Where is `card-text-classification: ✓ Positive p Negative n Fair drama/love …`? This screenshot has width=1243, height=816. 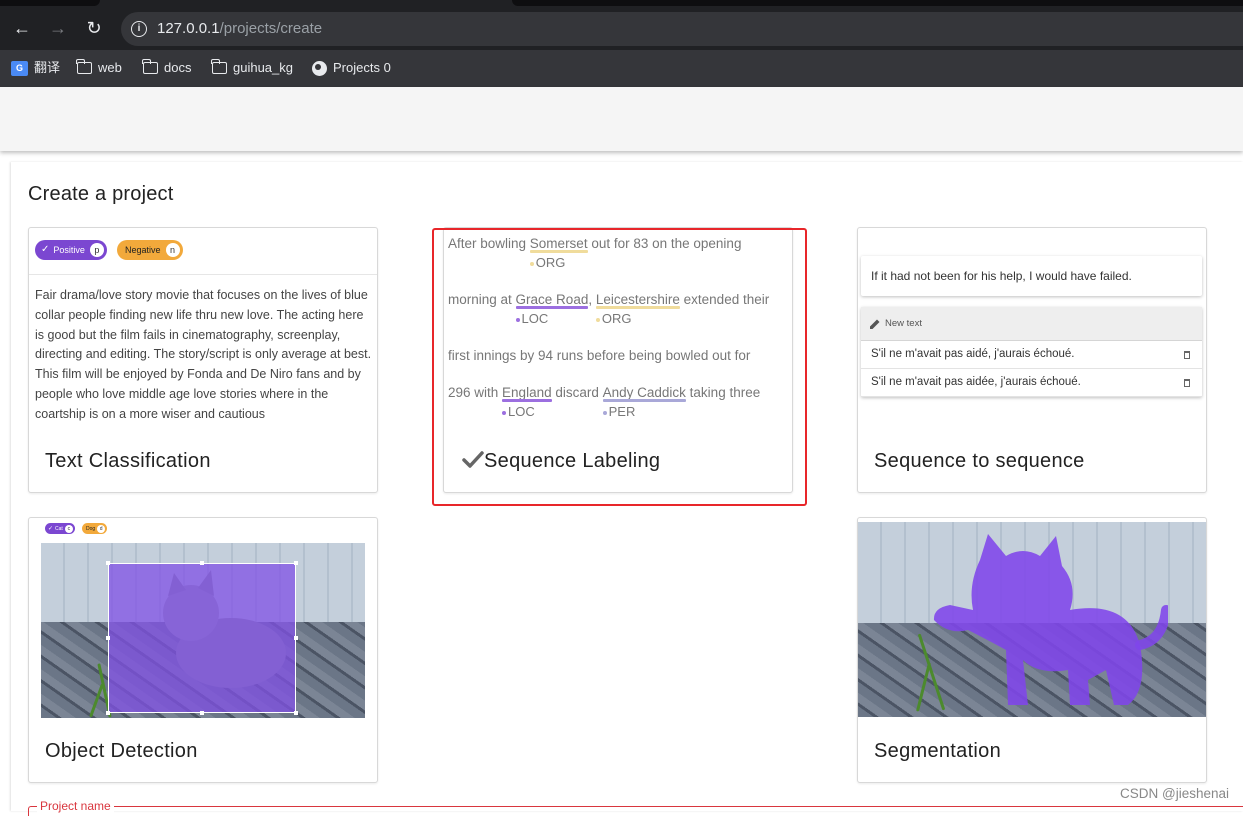
card-text-classification: ✓ Positive p Negative n Fair drama/love … is located at coordinates (203, 360).